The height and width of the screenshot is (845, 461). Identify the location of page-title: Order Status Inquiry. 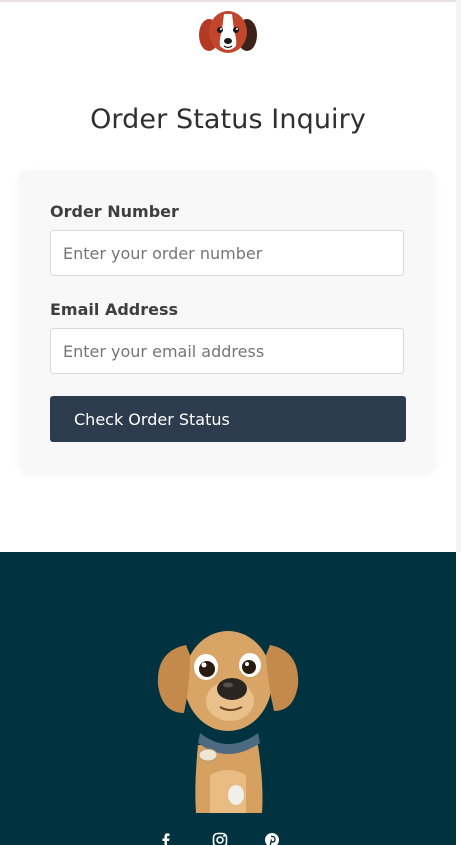
(228, 119).